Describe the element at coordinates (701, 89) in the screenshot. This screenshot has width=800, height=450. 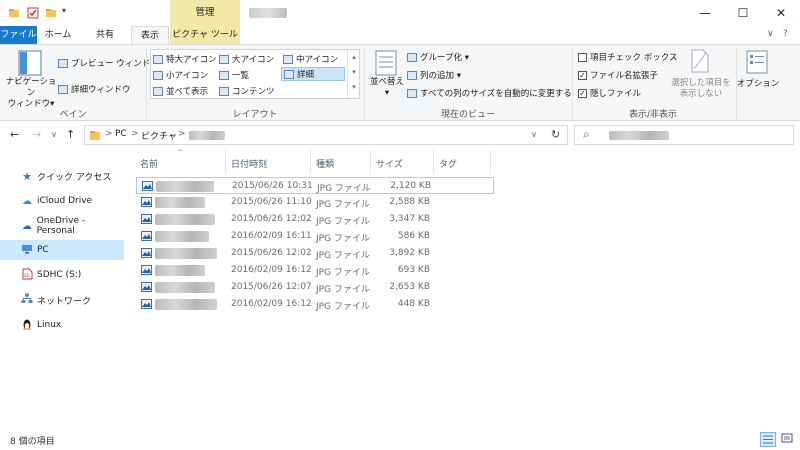
I see `hide-selected-button: 選択した項目を 表示しない` at that location.